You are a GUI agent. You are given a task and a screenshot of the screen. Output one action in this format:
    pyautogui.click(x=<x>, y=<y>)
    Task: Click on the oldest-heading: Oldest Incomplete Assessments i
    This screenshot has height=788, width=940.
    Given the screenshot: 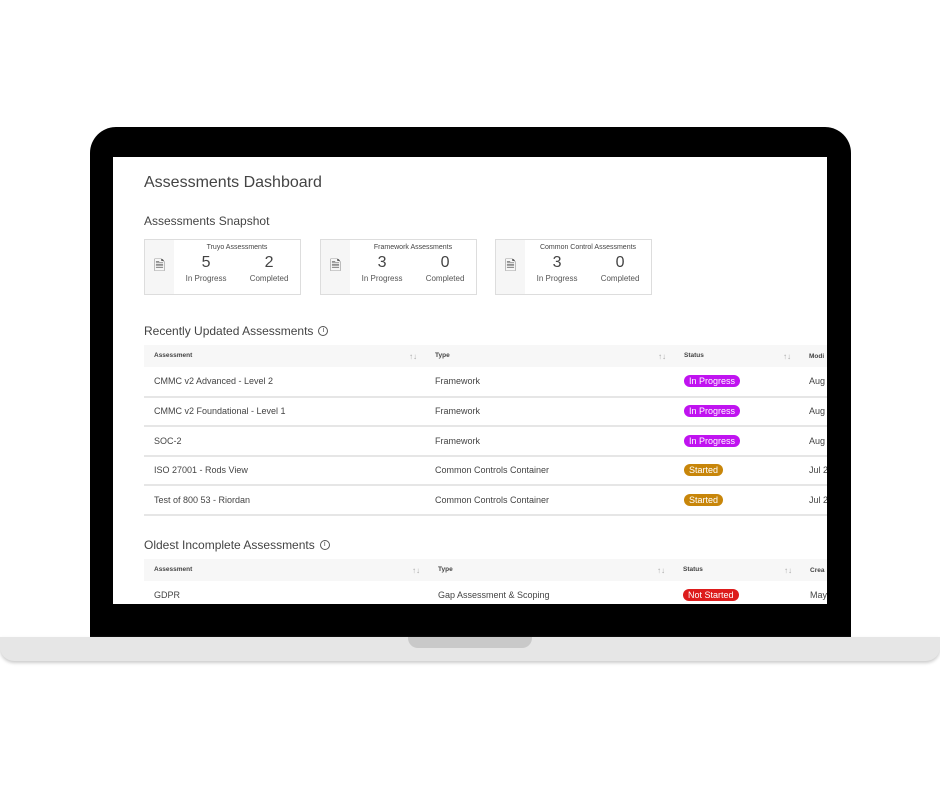 What is the action you would take?
    pyautogui.click(x=237, y=545)
    